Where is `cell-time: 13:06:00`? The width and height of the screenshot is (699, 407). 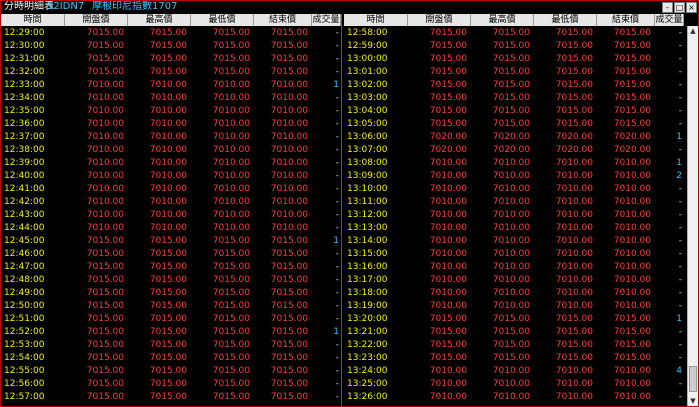 cell-time: 13:06:00 is located at coordinates (367, 137).